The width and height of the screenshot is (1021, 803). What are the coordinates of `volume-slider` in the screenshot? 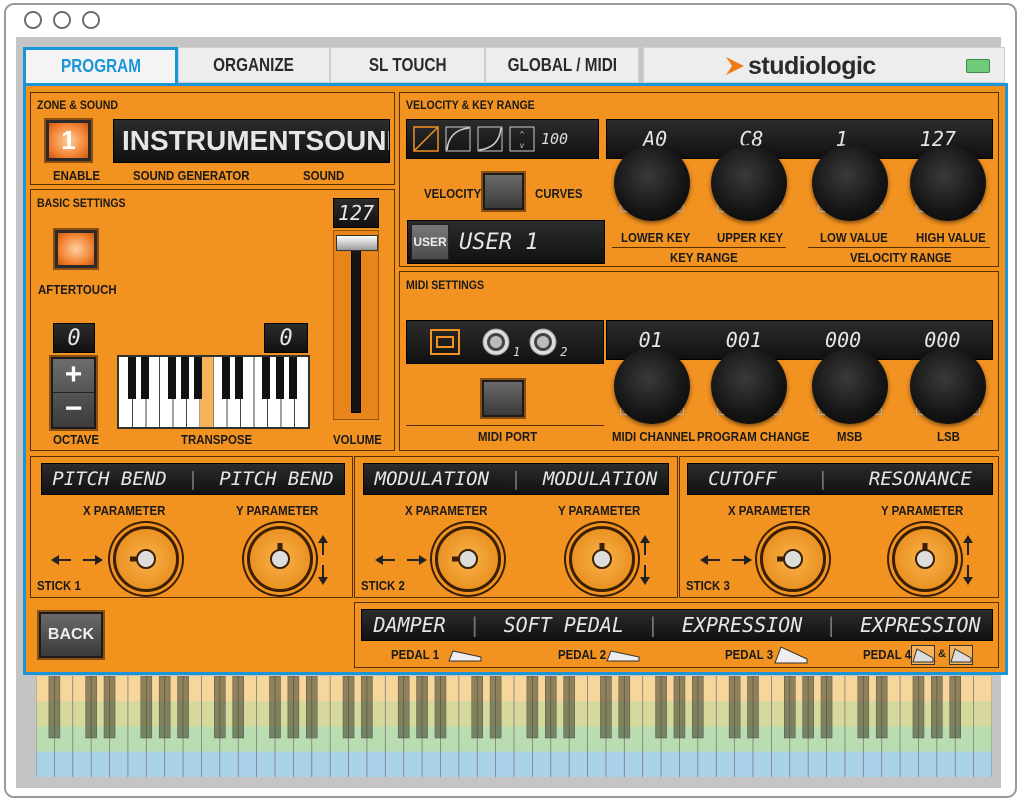 It's located at (356, 325).